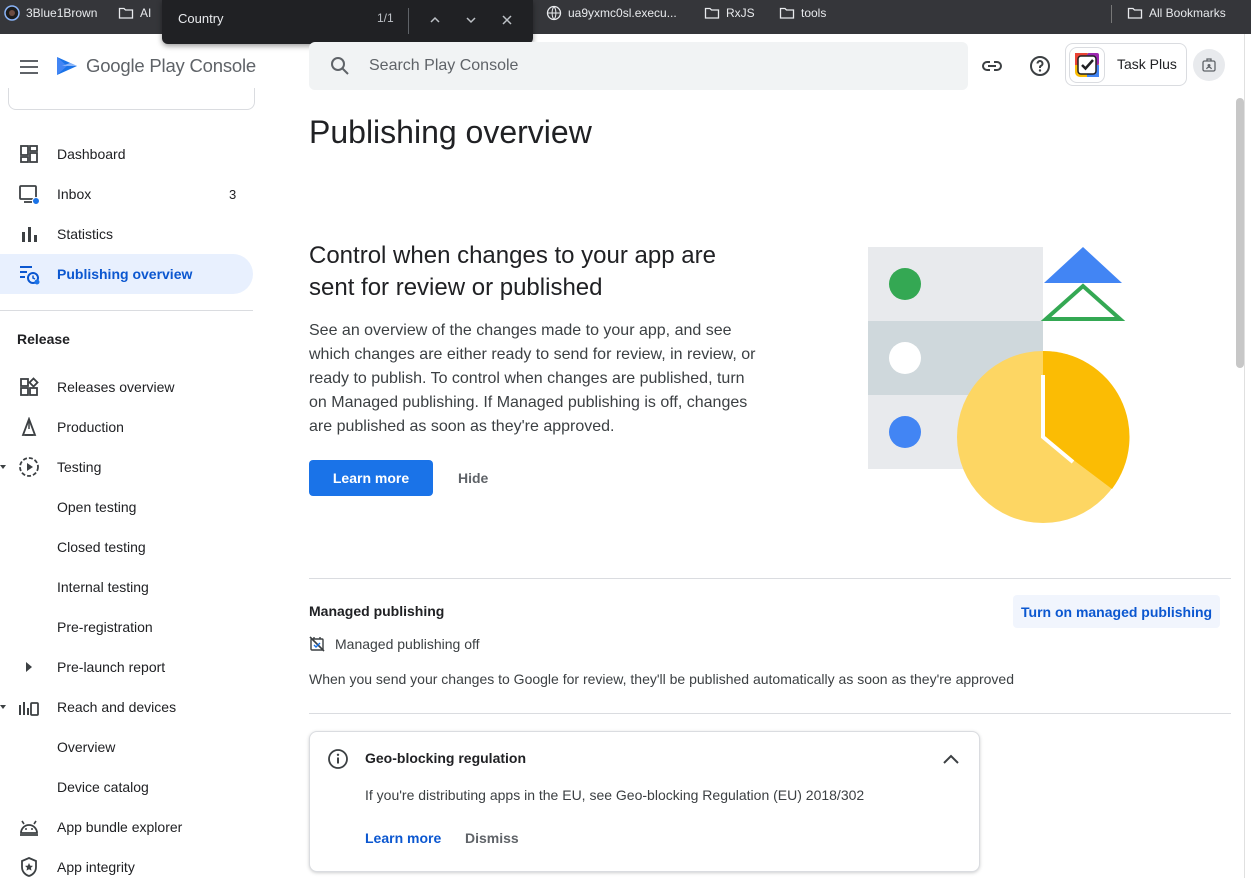 The image size is (1251, 878). What do you see at coordinates (385, 18) in the screenshot?
I see `find-match-count: 1/1` at bounding box center [385, 18].